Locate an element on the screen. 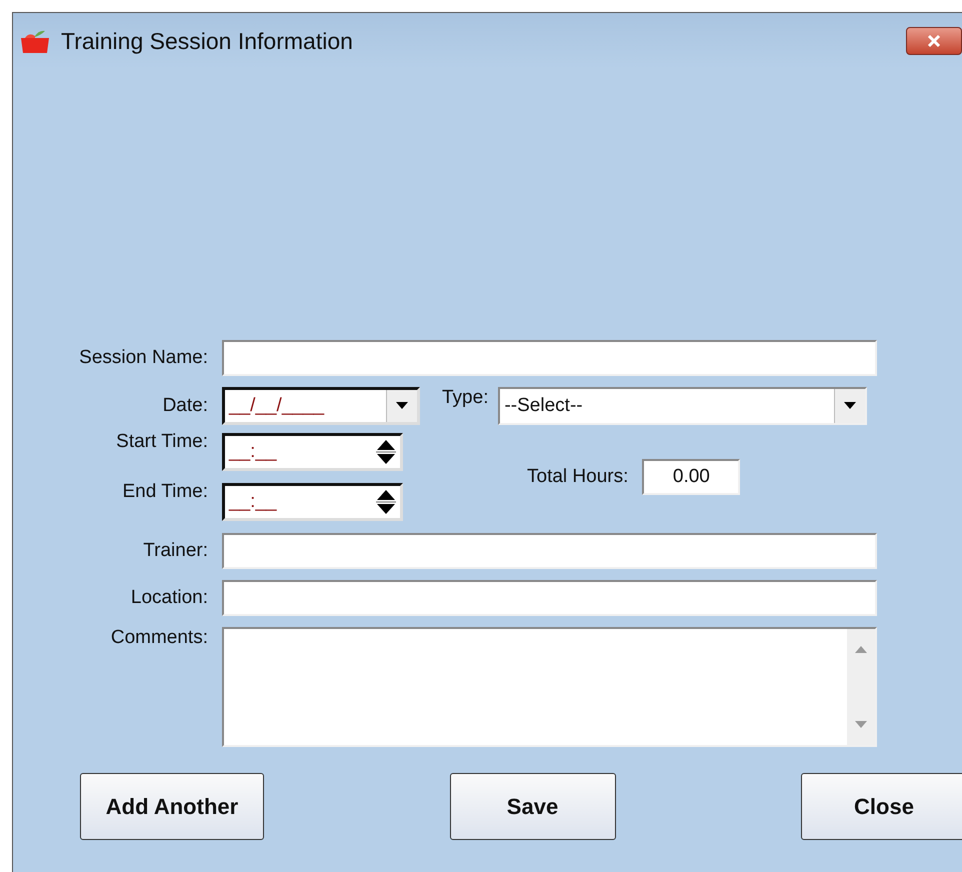  field-label: End Time: is located at coordinates (164, 492).